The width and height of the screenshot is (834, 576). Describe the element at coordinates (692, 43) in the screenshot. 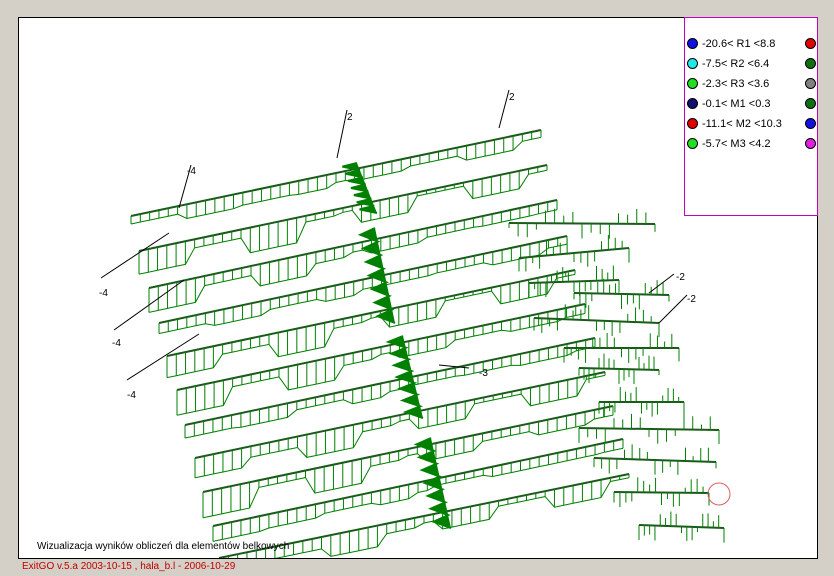

I see `legend-dot-r1` at that location.